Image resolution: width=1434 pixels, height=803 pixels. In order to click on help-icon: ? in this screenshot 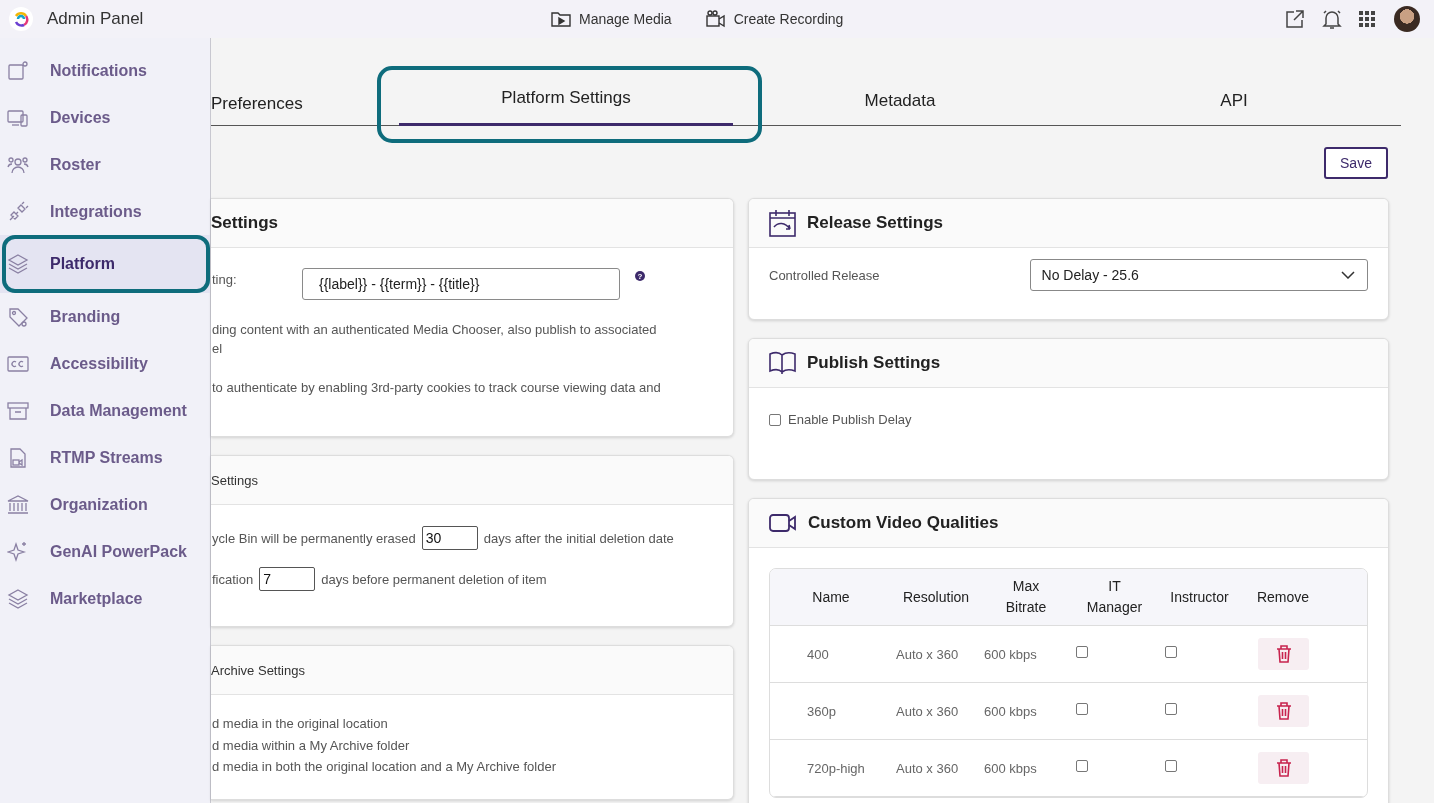, I will do `click(640, 276)`.